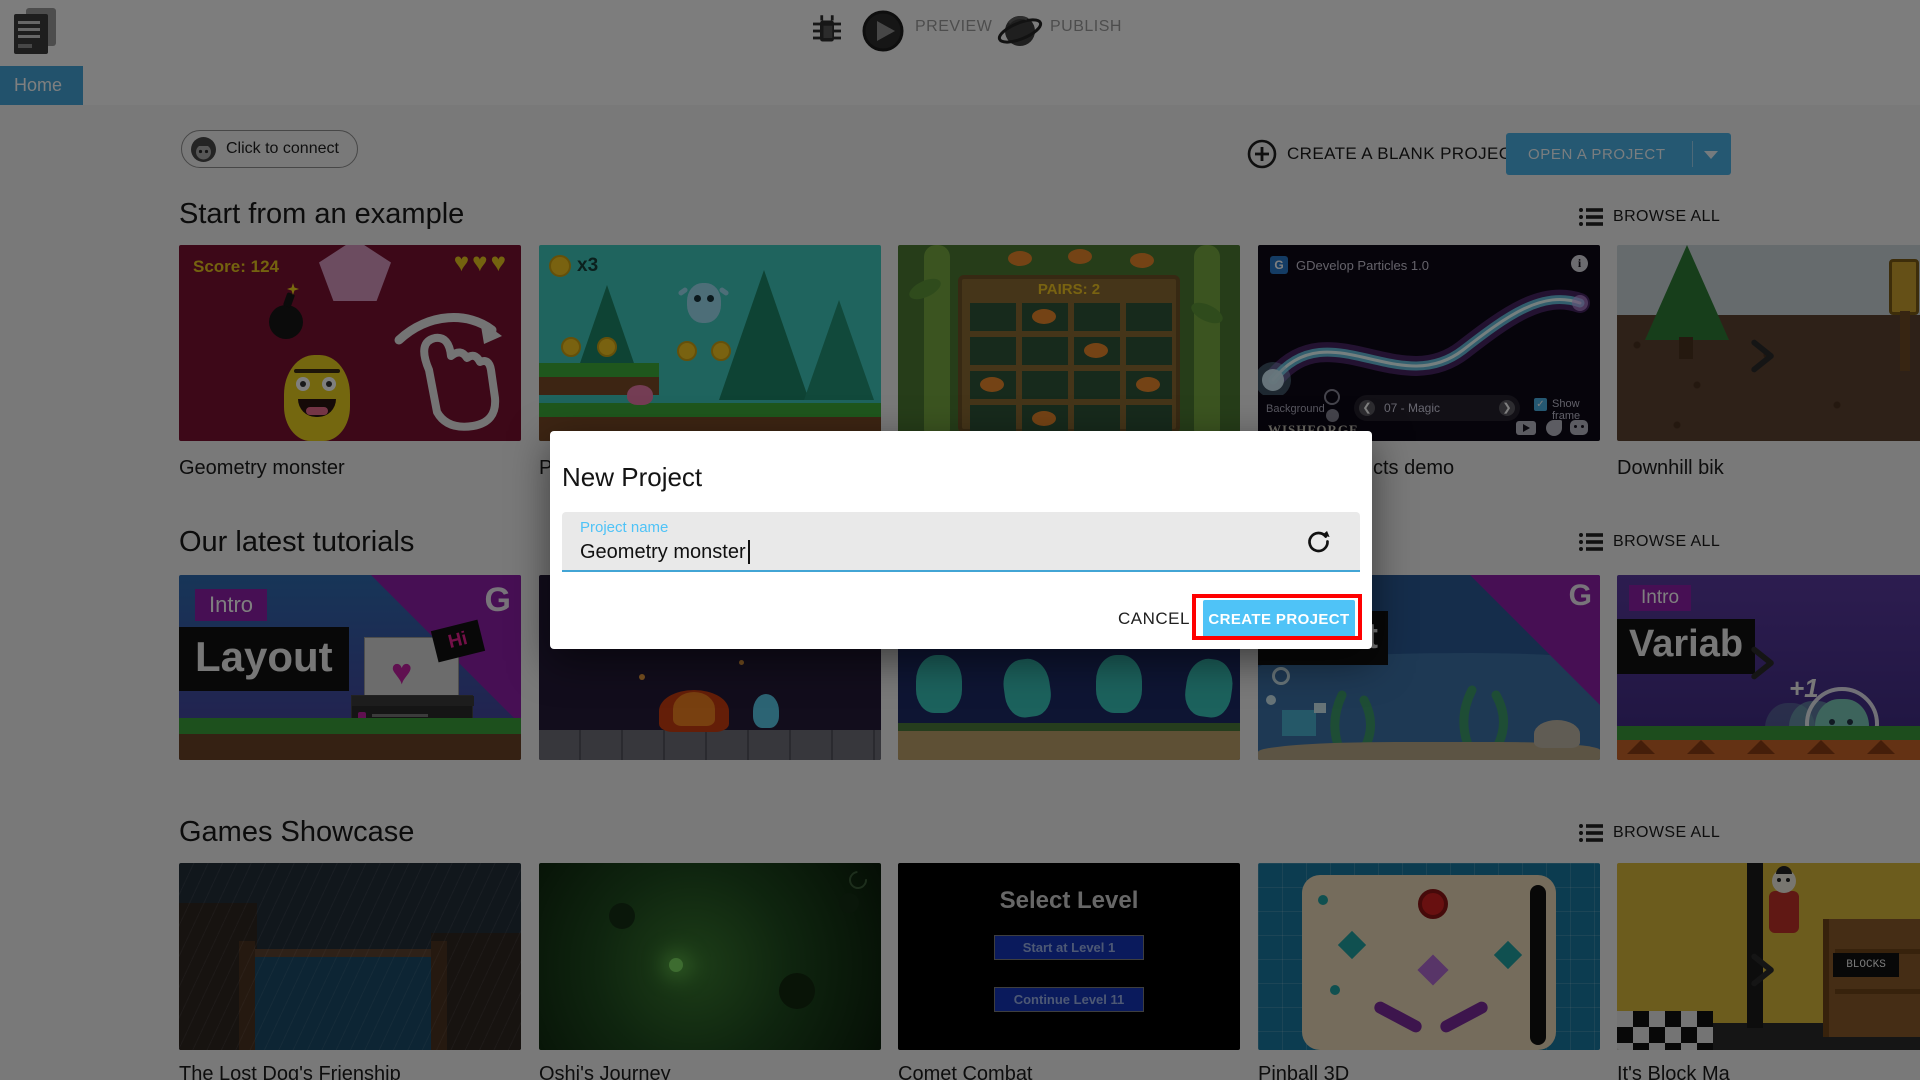 This screenshot has width=1920, height=1080. I want to click on project-name-label: Project name, so click(624, 527).